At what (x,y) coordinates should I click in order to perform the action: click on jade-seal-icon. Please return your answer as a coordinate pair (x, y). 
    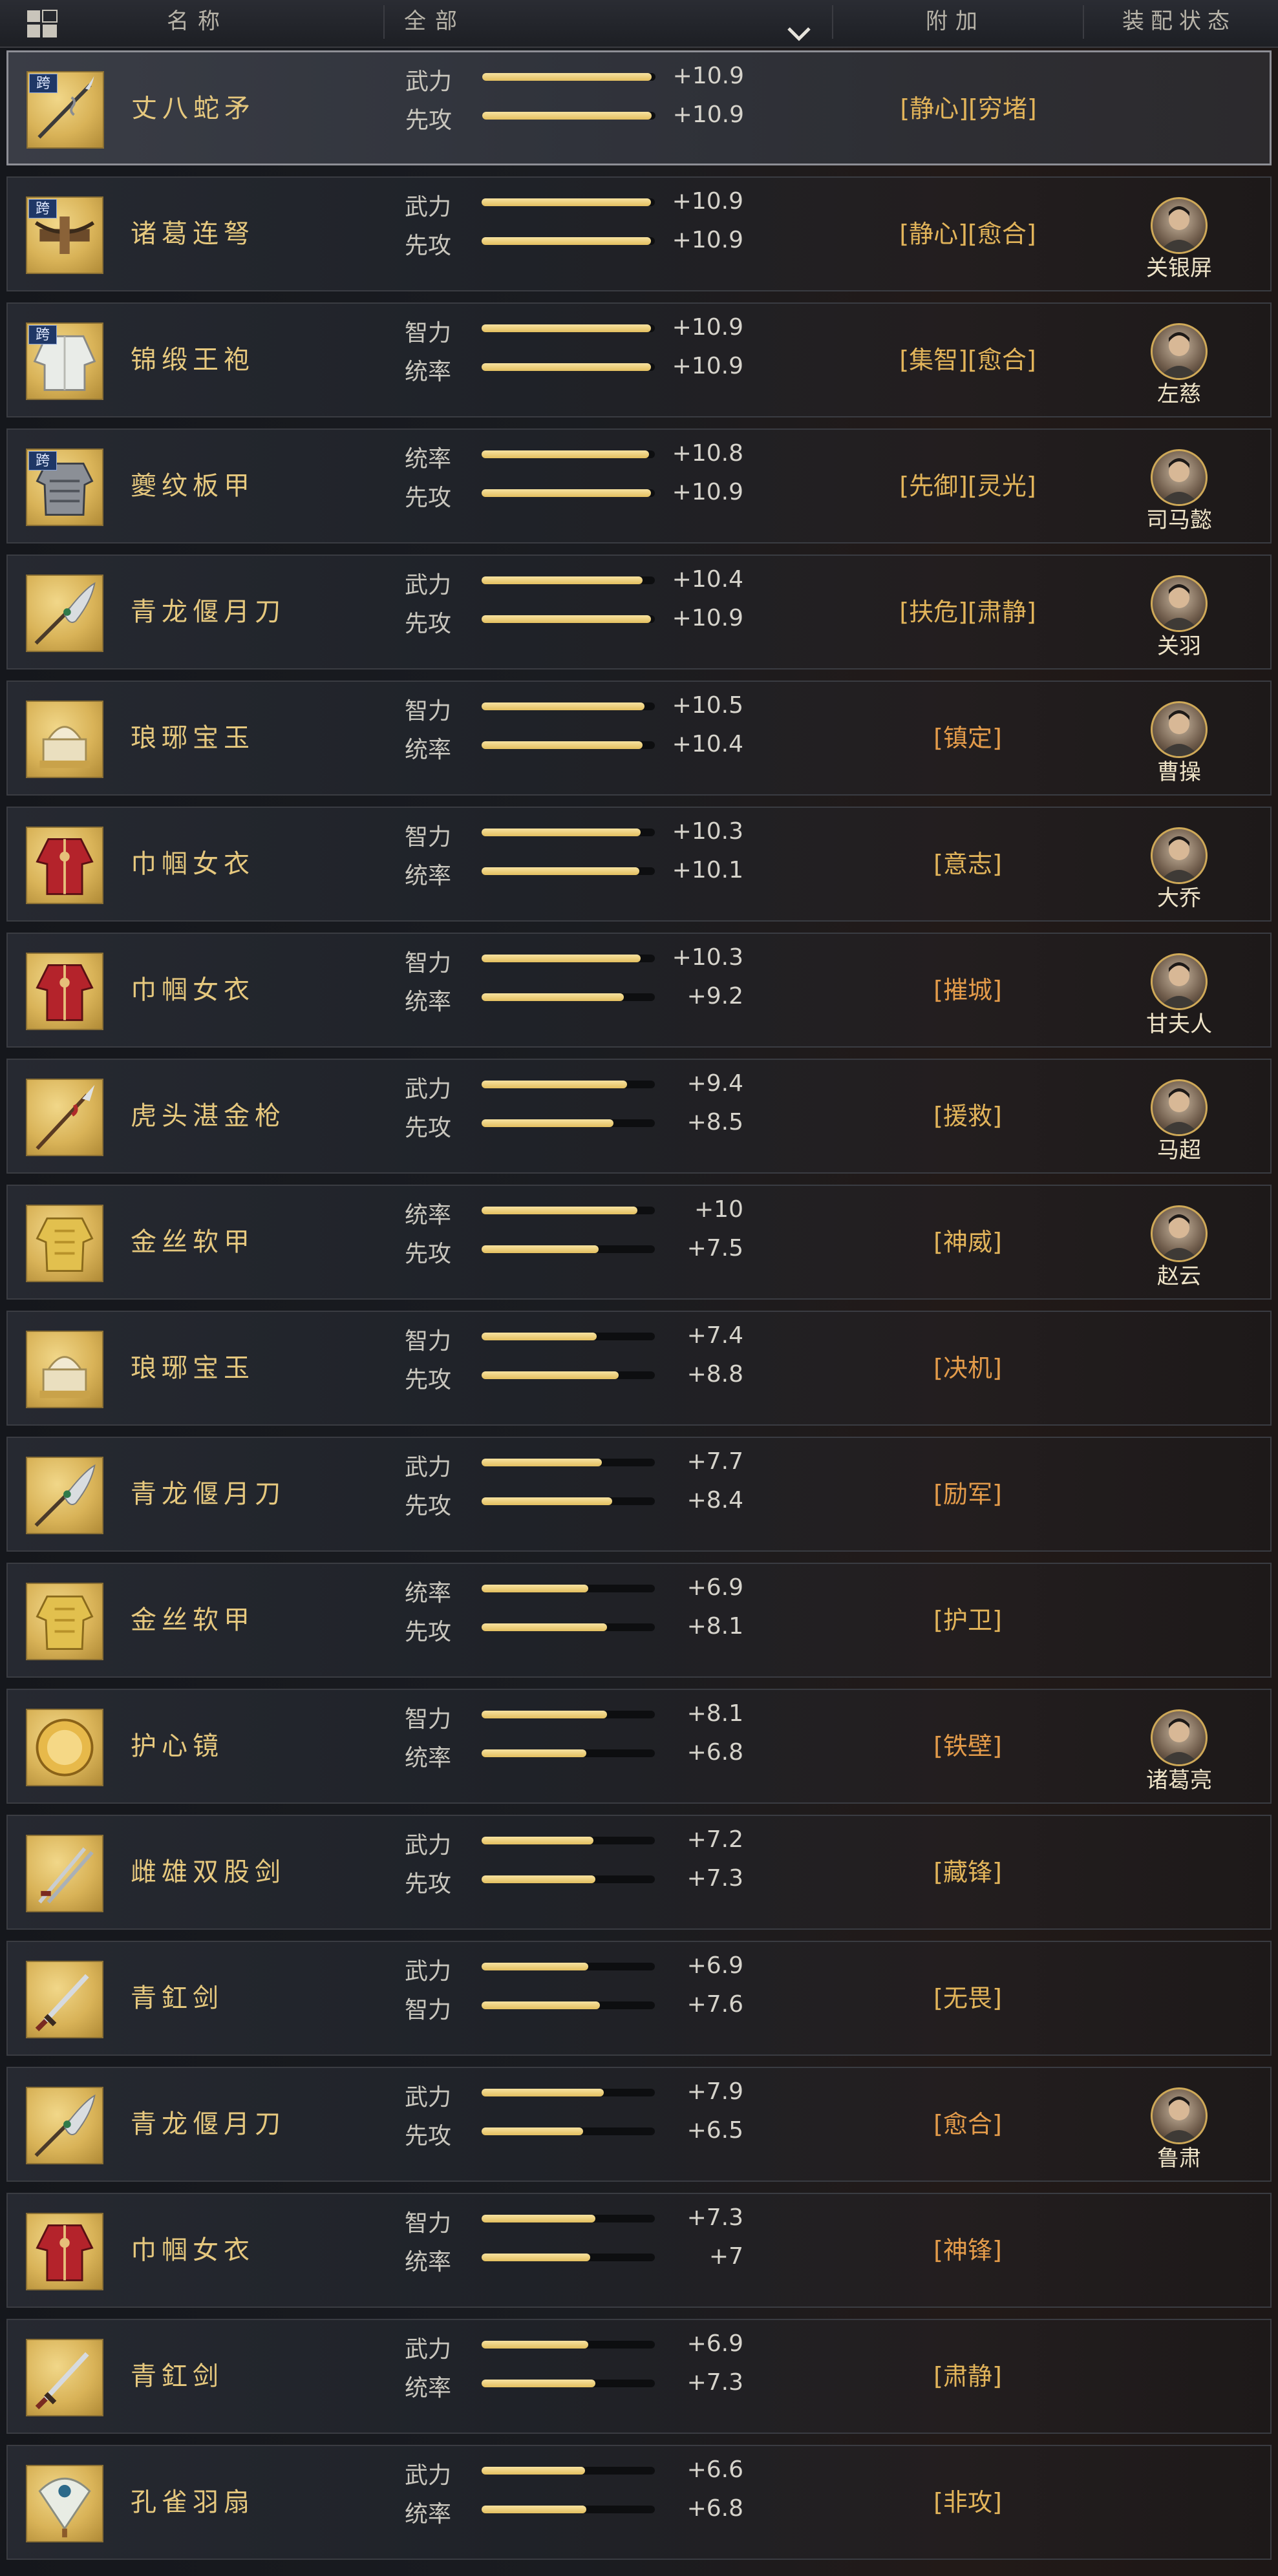
    Looking at the image, I should click on (64, 747).